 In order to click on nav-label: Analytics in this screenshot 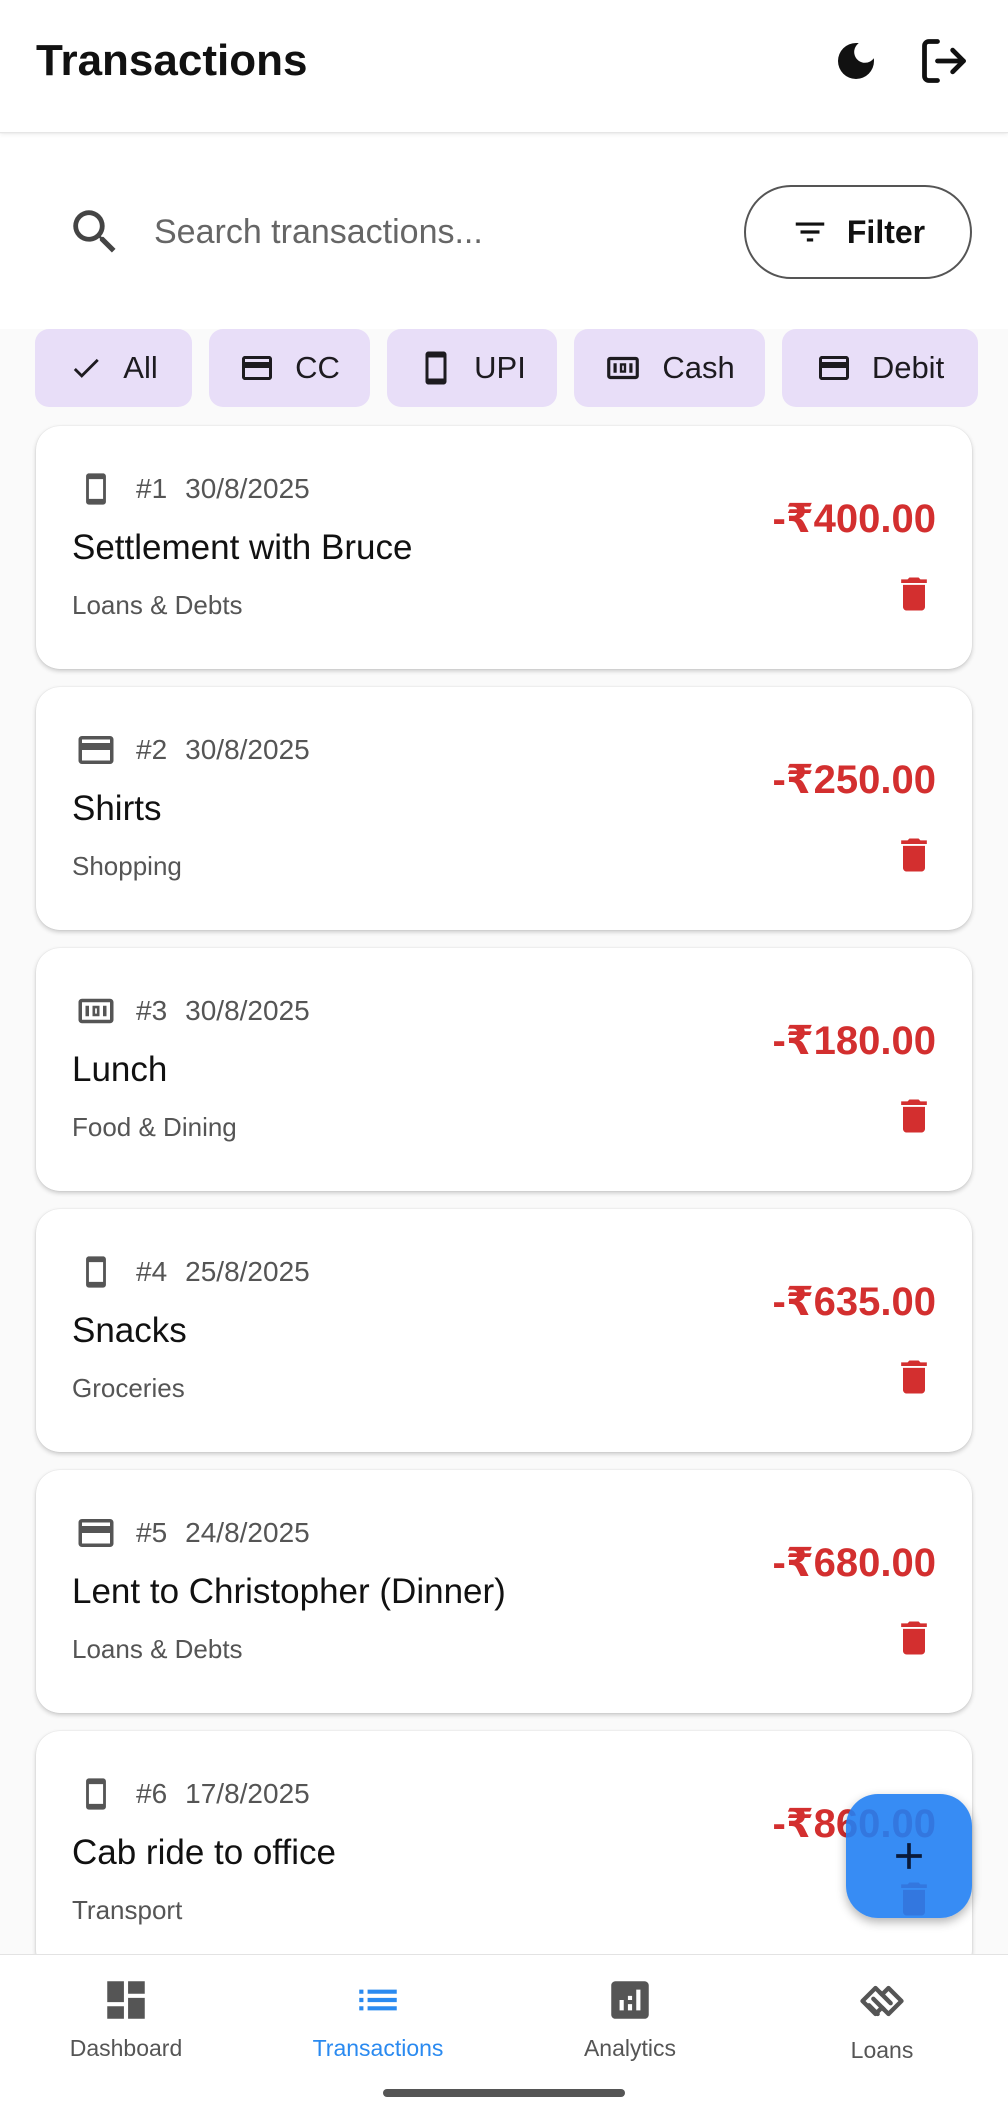, I will do `click(630, 2048)`.